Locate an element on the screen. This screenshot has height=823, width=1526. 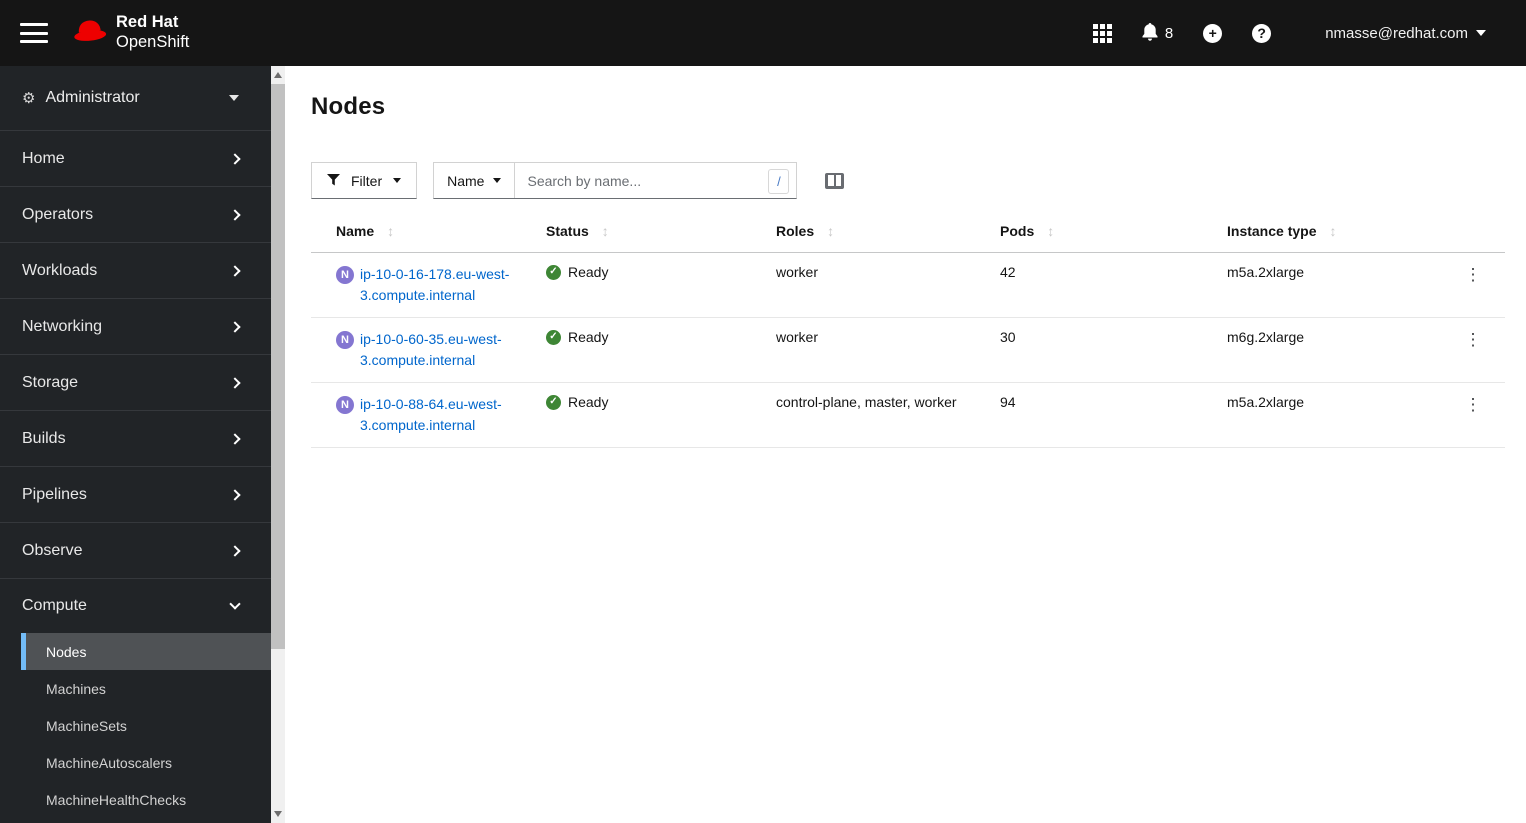
sidebar-item-observe: Observe is located at coordinates (135, 551).